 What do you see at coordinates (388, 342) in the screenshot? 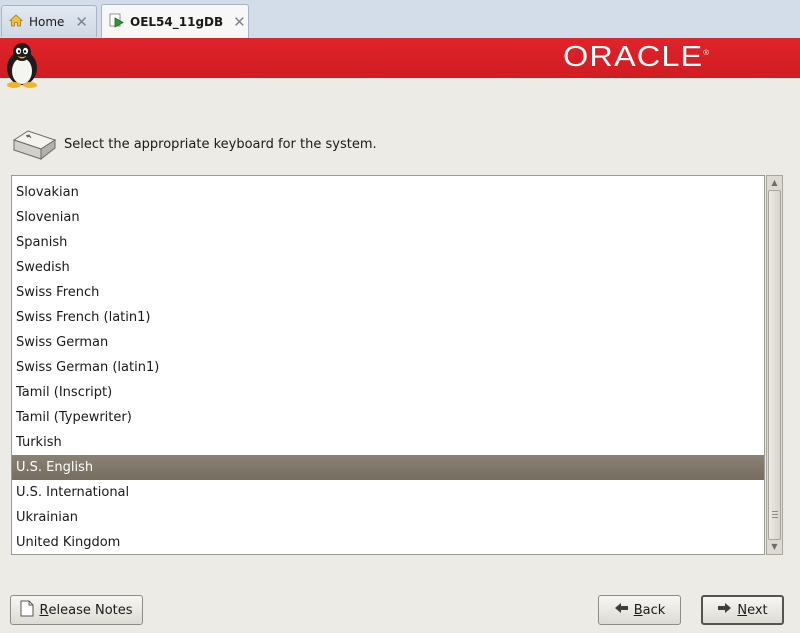
I see `list-item: Swiss German` at bounding box center [388, 342].